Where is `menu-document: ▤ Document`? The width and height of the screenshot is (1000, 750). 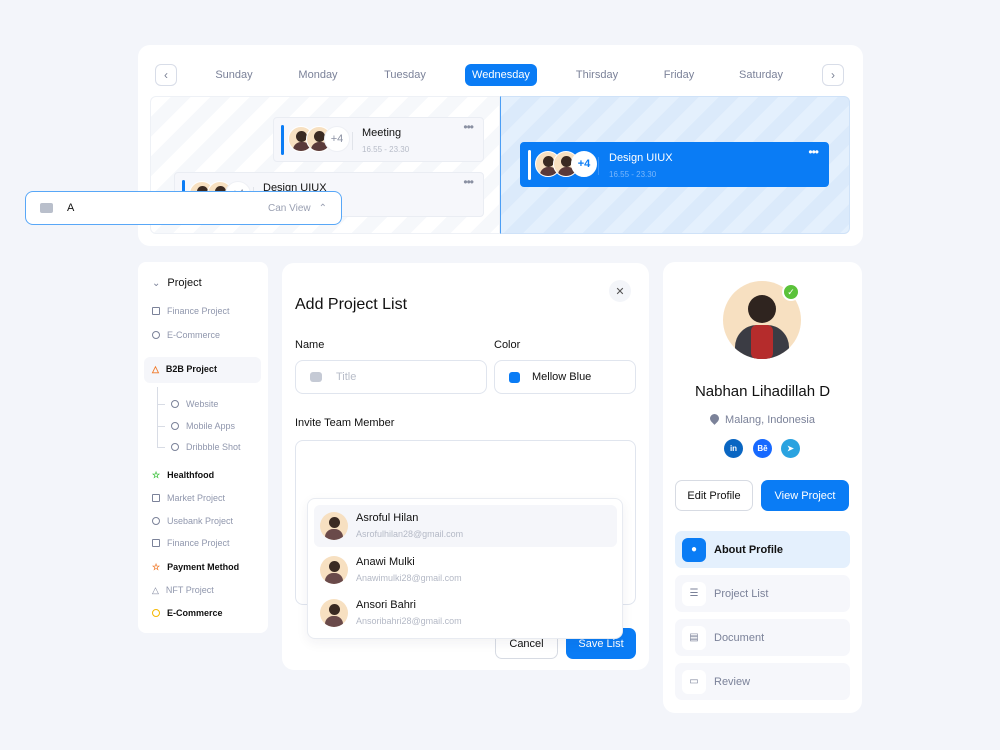
menu-document: ▤ Document is located at coordinates (762, 637).